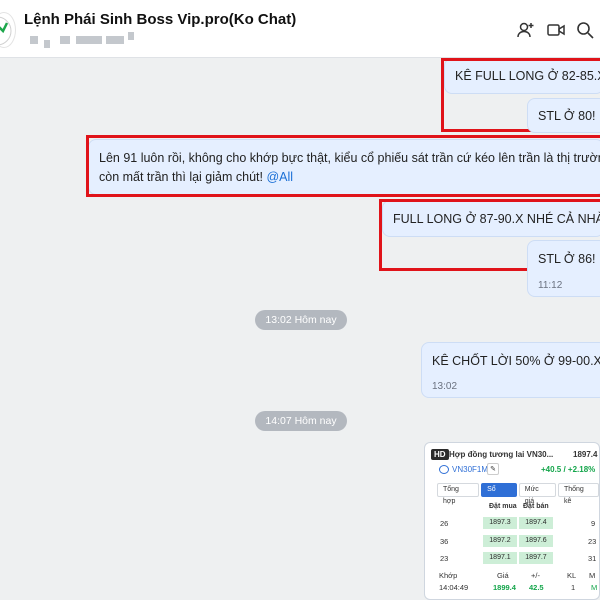 Image resolution: width=600 pixels, height=600 pixels. Describe the element at coordinates (535, 575) in the screenshot. I see `match-header-change: +/-` at that location.